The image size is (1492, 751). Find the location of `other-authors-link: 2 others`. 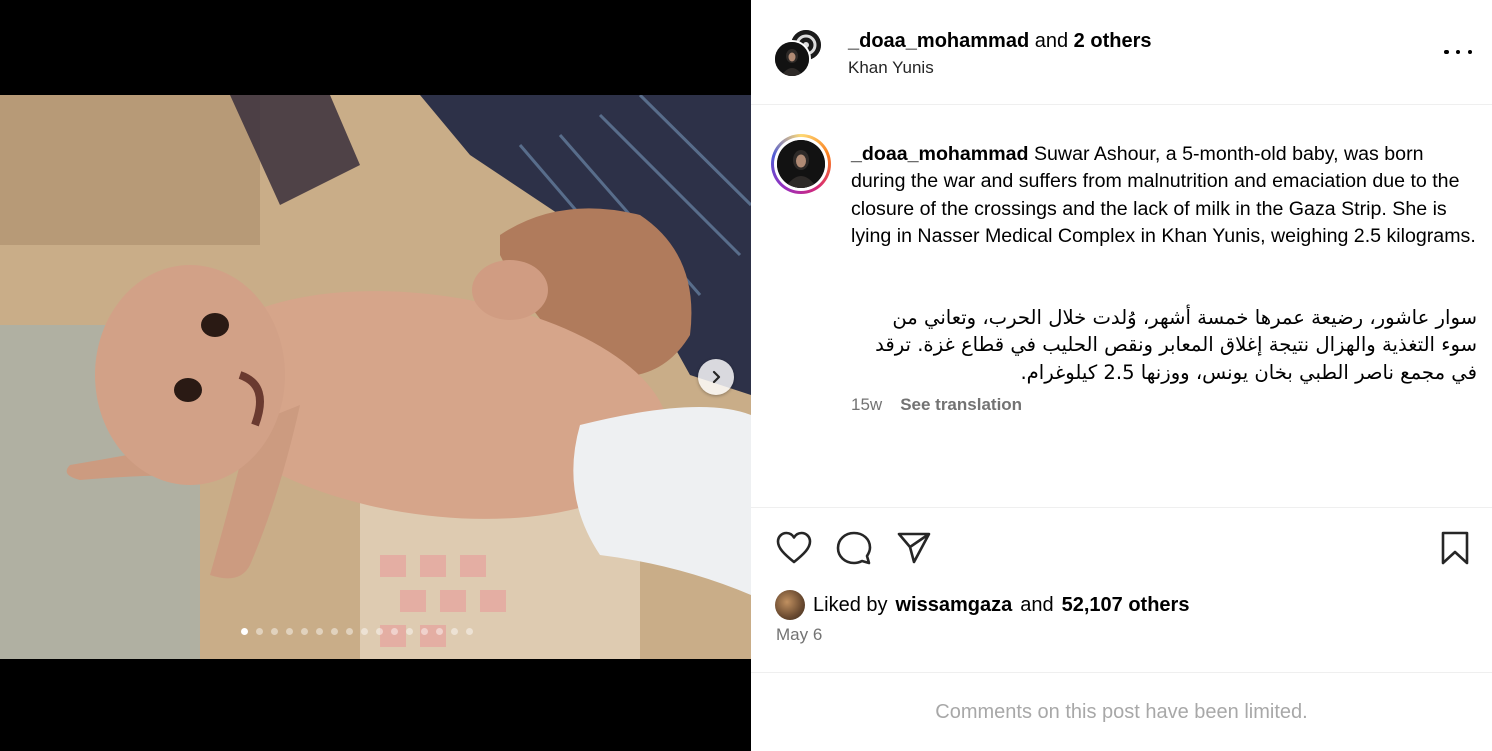

other-authors-link: 2 others is located at coordinates (1113, 41).